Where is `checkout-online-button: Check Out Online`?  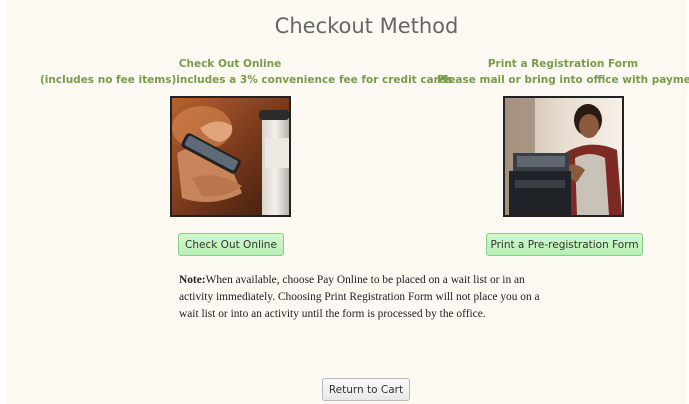
checkout-online-button: Check Out Online is located at coordinates (231, 244).